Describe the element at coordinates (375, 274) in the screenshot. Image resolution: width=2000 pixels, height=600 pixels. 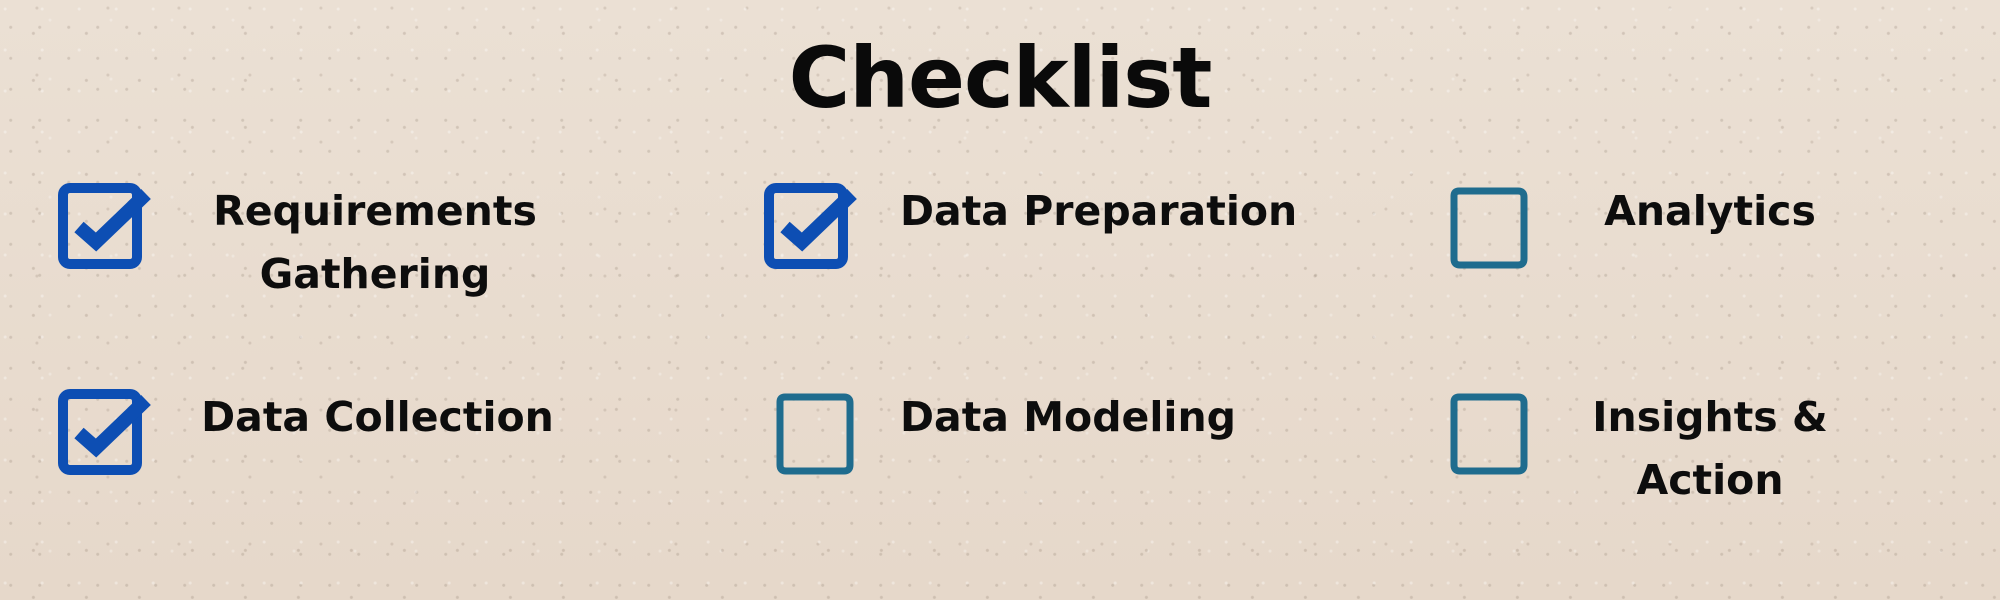
I see `checklist-item-label-line2: Gathering` at that location.